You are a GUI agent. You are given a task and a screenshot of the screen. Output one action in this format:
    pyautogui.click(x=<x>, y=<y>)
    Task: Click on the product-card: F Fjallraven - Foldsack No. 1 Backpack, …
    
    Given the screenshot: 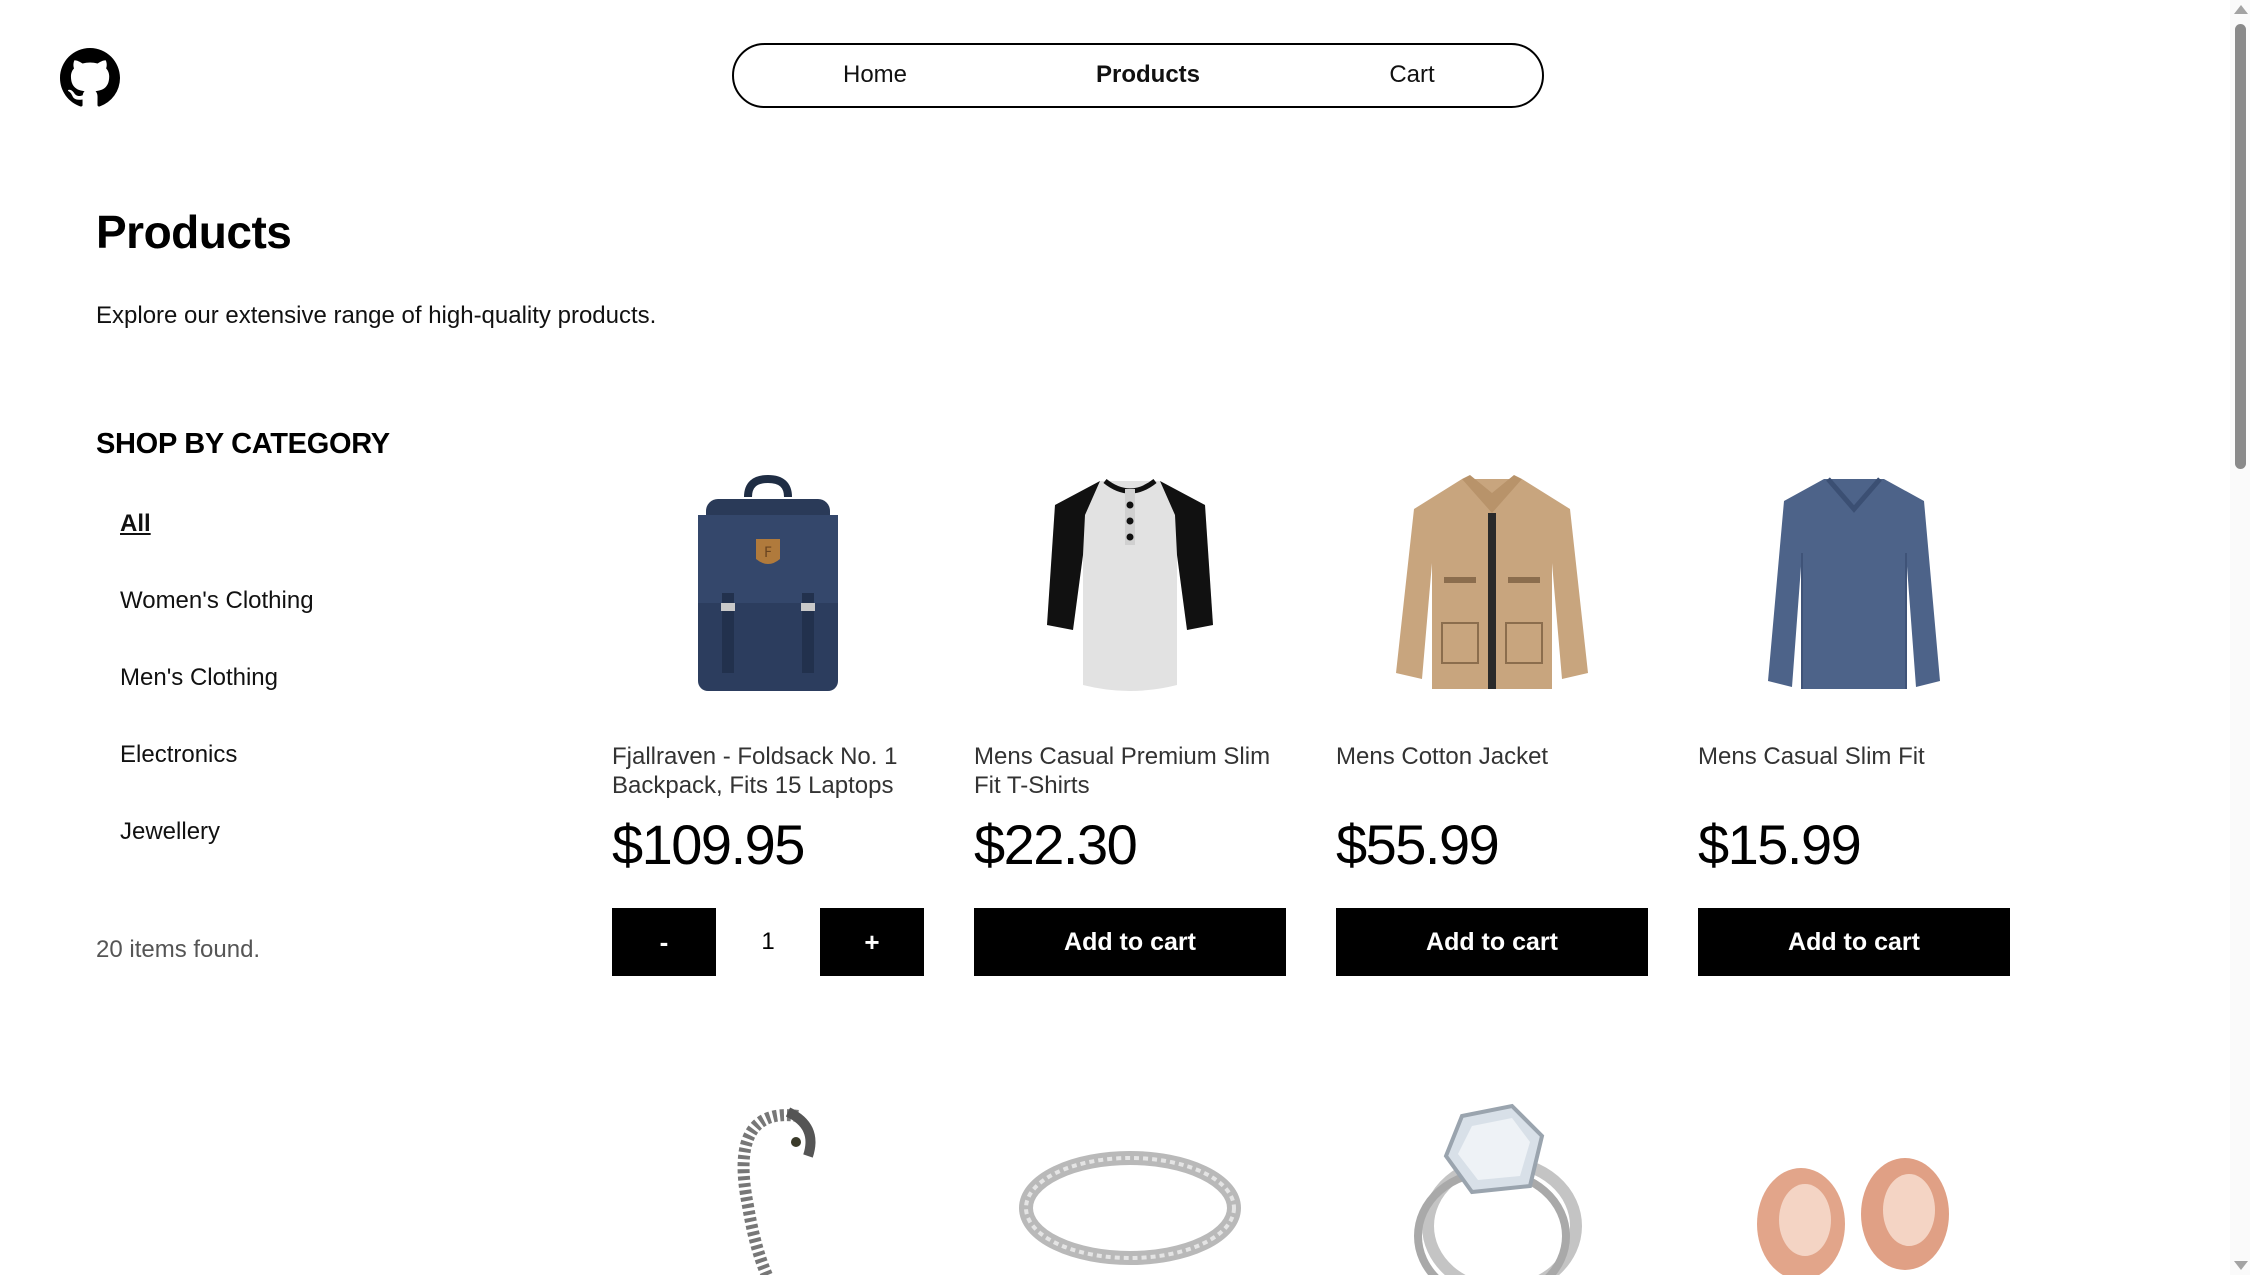 What is the action you would take?
    pyautogui.click(x=768, y=723)
    